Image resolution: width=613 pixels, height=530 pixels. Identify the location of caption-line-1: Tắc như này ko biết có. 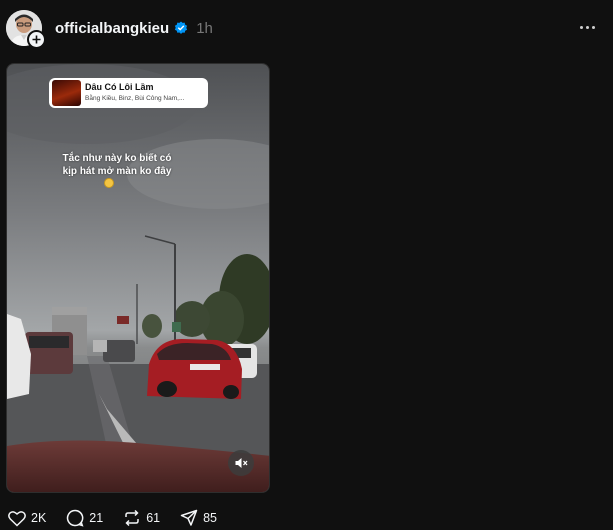
(117, 158).